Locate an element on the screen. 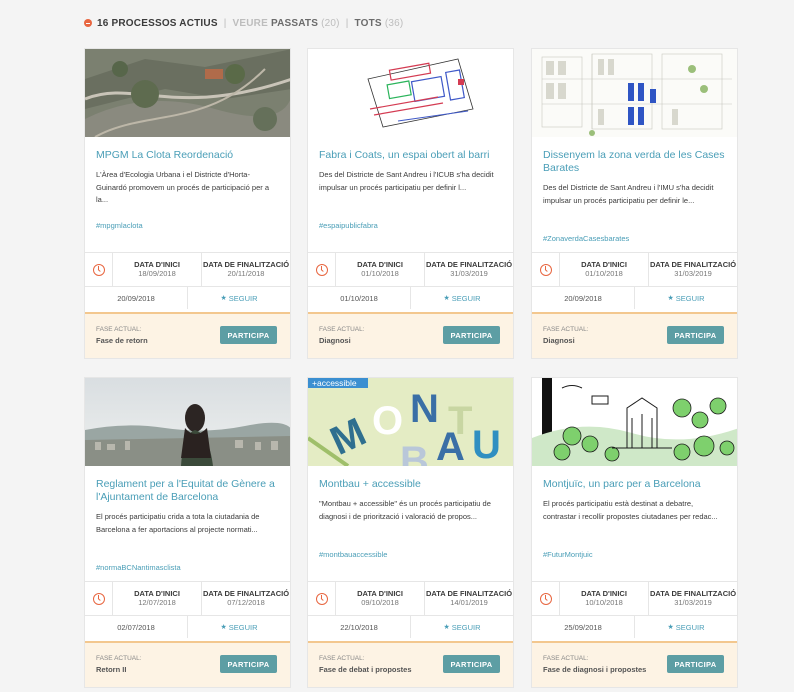 Image resolution: width=794 pixels, height=692 pixels. phase-value: Fase de diagnosi i propostes is located at coordinates (595, 669).